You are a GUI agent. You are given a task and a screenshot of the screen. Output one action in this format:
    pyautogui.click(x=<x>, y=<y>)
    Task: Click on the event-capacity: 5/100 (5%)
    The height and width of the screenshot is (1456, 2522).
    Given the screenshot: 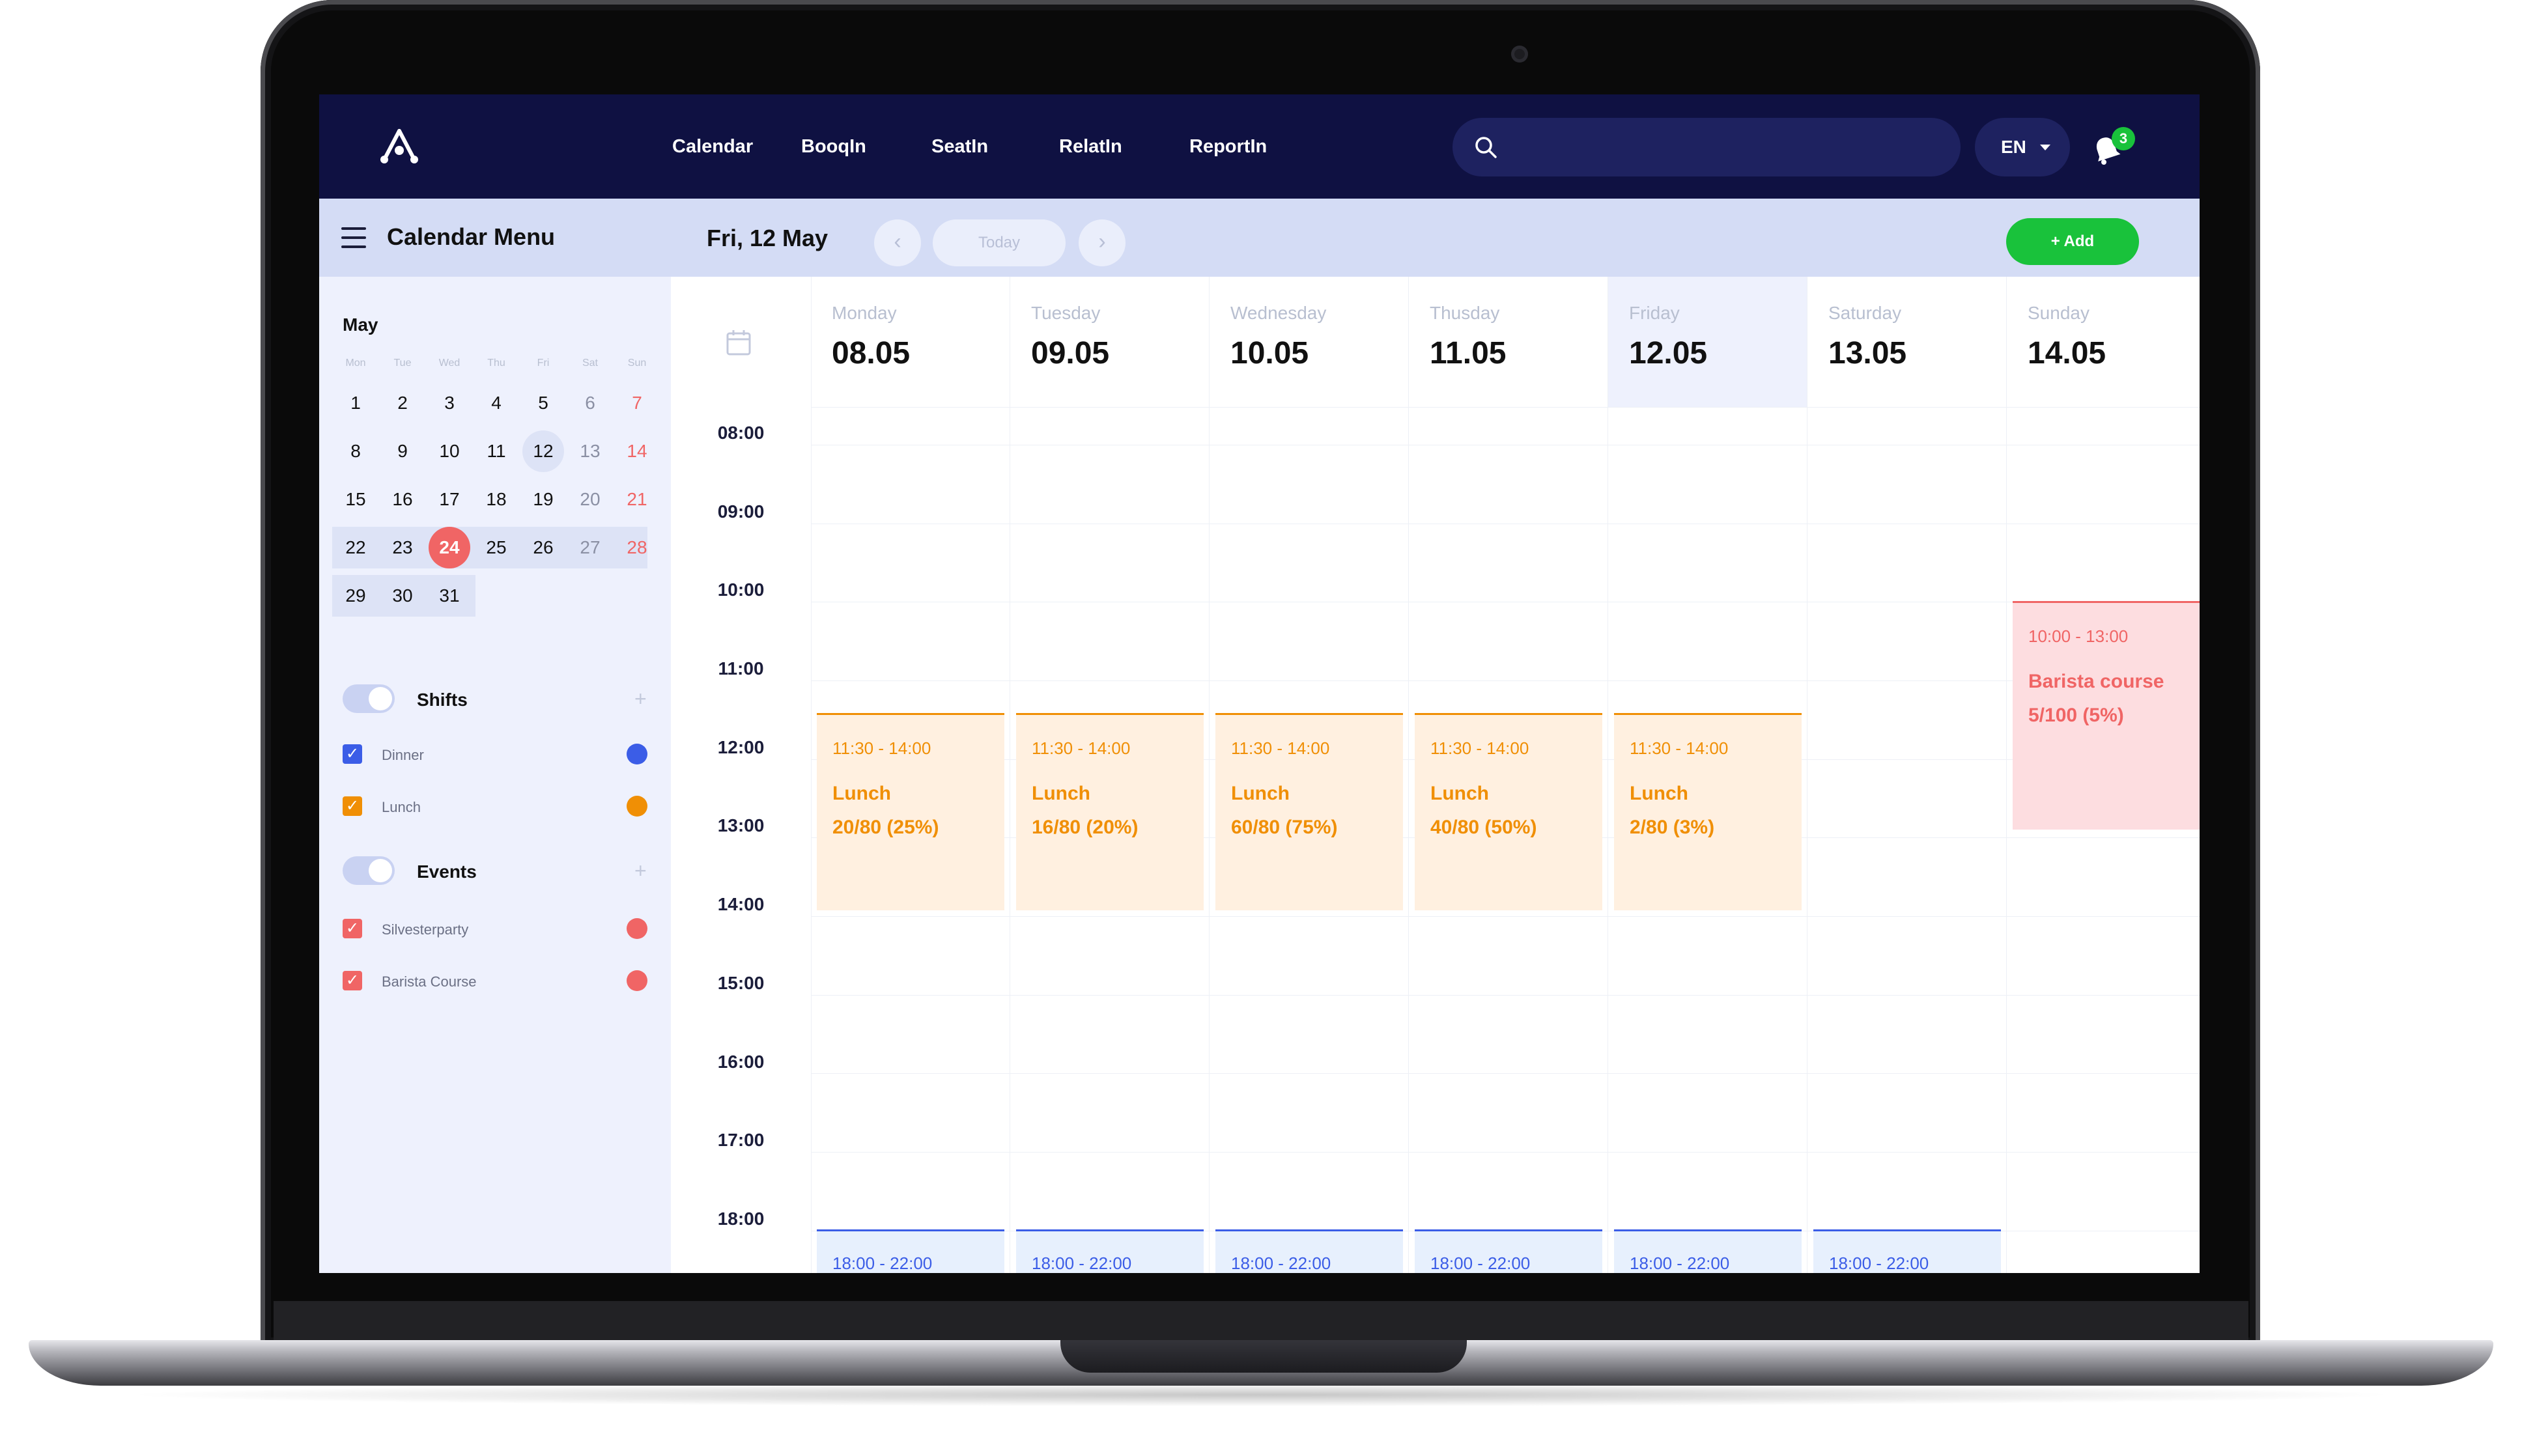 What is the action you would take?
    pyautogui.click(x=2076, y=716)
    